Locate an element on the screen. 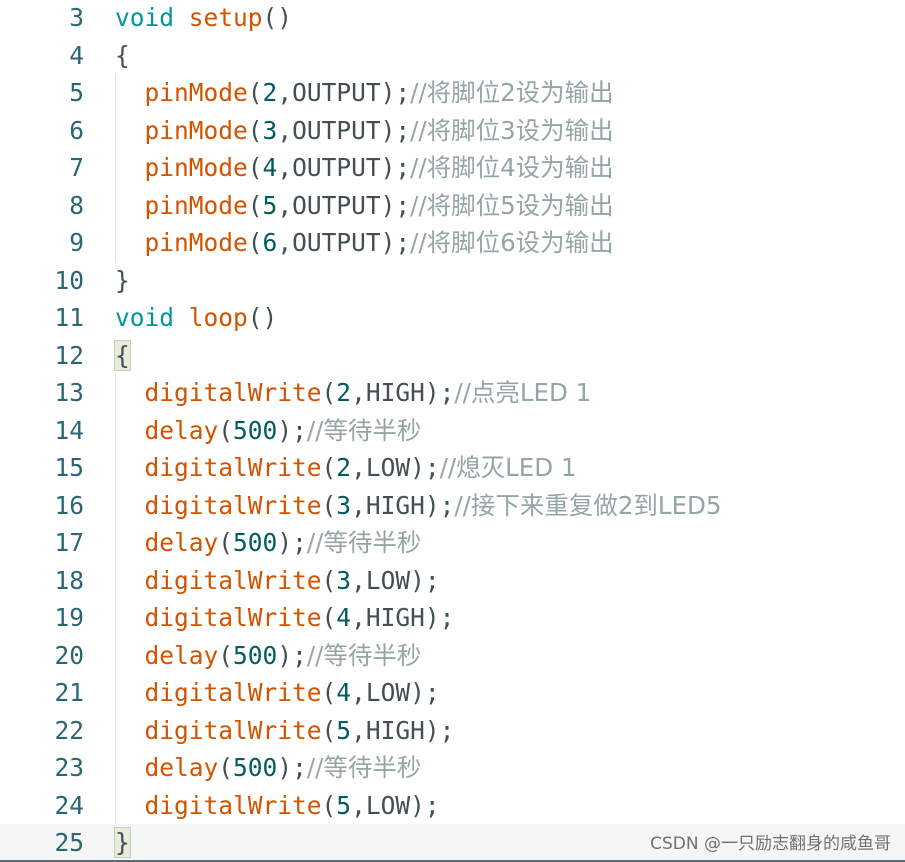 This screenshot has height=862, width=905. code-line: 4{ is located at coordinates (452, 56).